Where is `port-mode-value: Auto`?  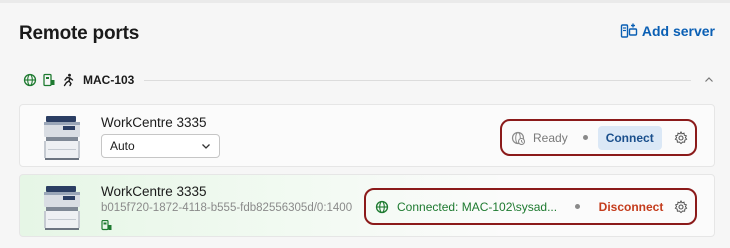
port-mode-value: Auto is located at coordinates (122, 146).